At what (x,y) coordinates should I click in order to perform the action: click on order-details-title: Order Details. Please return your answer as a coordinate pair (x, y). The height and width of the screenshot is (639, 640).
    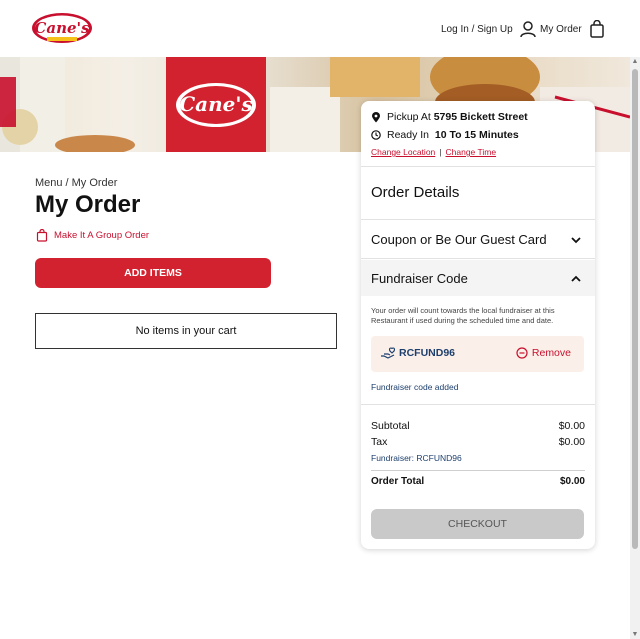
    Looking at the image, I should click on (415, 192).